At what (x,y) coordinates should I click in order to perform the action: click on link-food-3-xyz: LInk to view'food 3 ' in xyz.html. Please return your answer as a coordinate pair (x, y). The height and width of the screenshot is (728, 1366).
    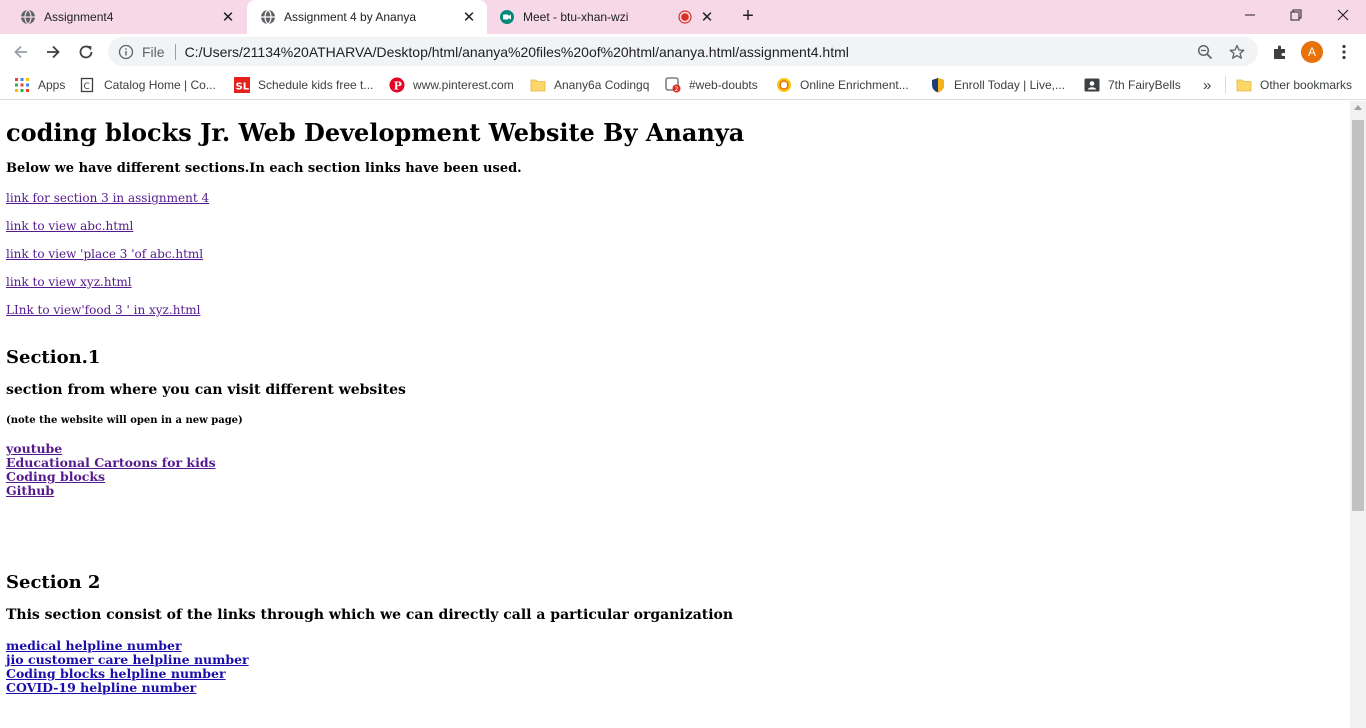
    Looking at the image, I should click on (103, 310).